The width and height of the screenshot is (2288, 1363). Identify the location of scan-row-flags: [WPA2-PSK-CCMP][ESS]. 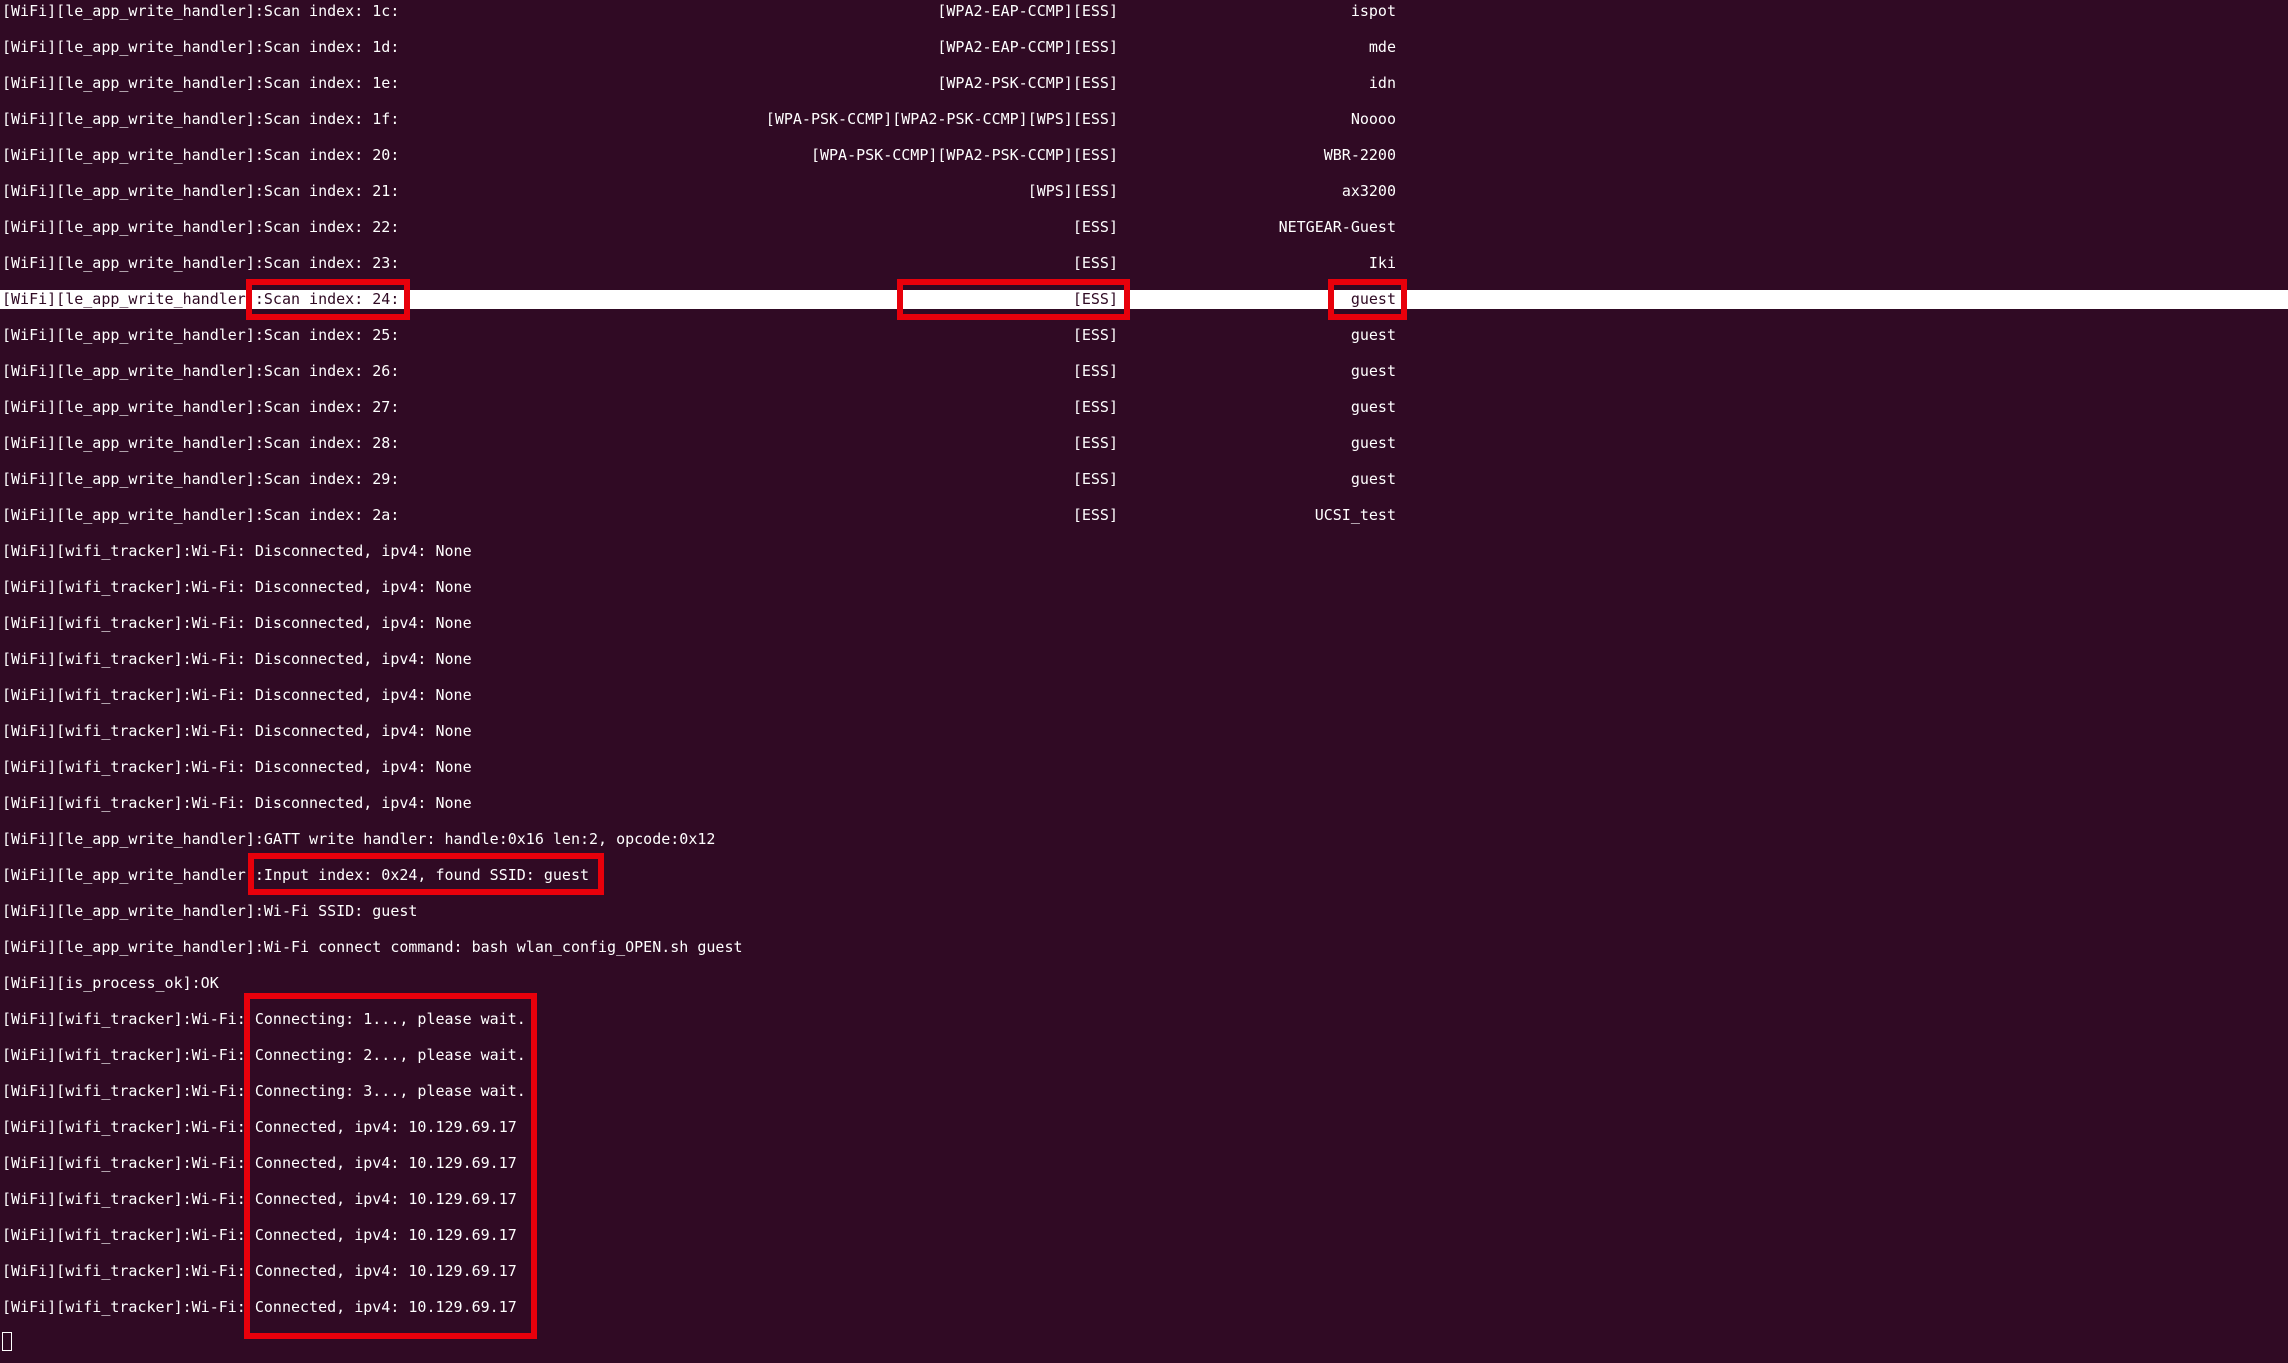
(1027, 83).